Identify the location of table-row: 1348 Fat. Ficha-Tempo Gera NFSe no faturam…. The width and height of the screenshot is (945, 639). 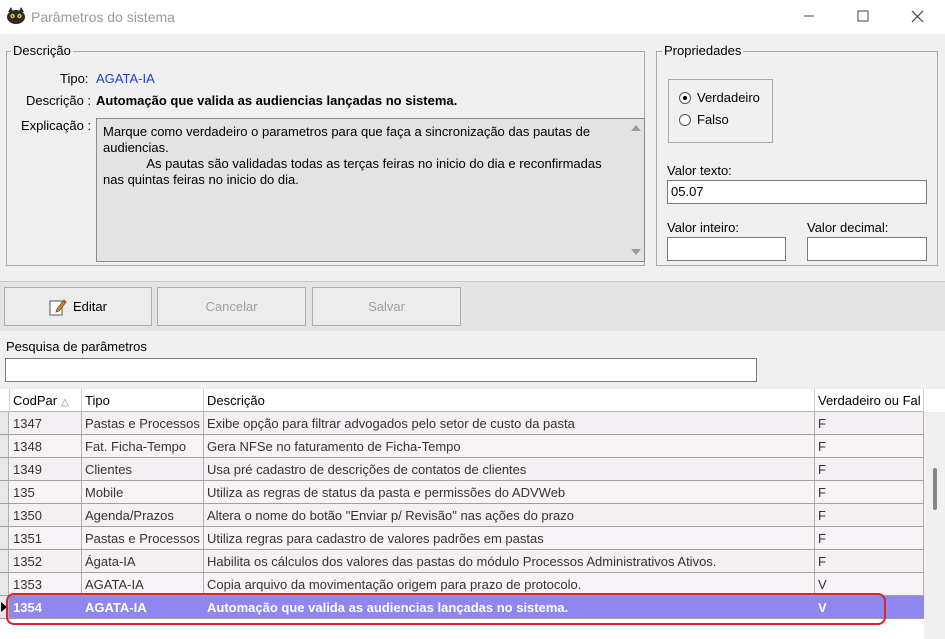
(462, 446).